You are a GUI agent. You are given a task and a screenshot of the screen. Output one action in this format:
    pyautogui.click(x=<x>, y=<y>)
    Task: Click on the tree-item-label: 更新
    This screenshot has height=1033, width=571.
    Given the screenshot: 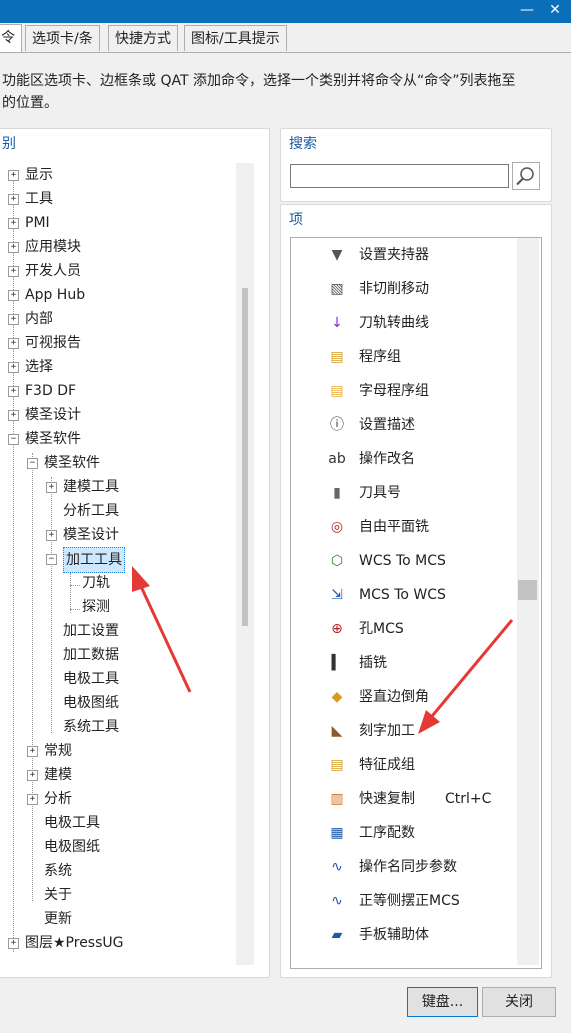 What is the action you would take?
    pyautogui.click(x=58, y=919)
    